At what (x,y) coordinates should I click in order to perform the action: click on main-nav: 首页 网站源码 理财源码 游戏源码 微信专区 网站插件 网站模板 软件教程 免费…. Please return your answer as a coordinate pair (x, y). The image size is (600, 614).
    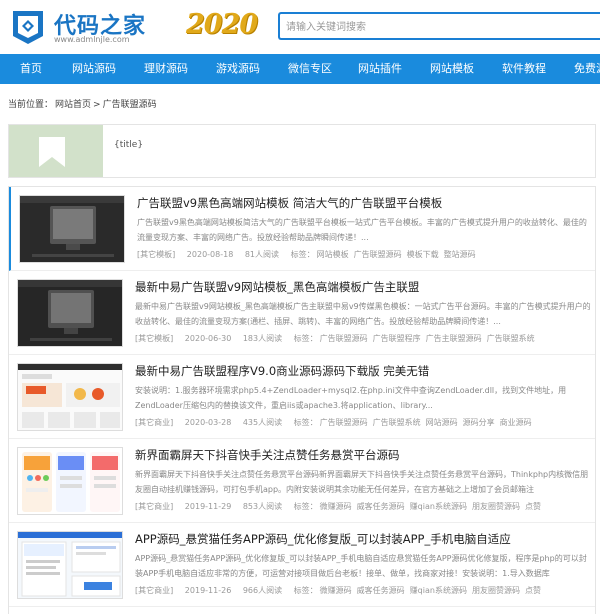
    Looking at the image, I should click on (300, 69).